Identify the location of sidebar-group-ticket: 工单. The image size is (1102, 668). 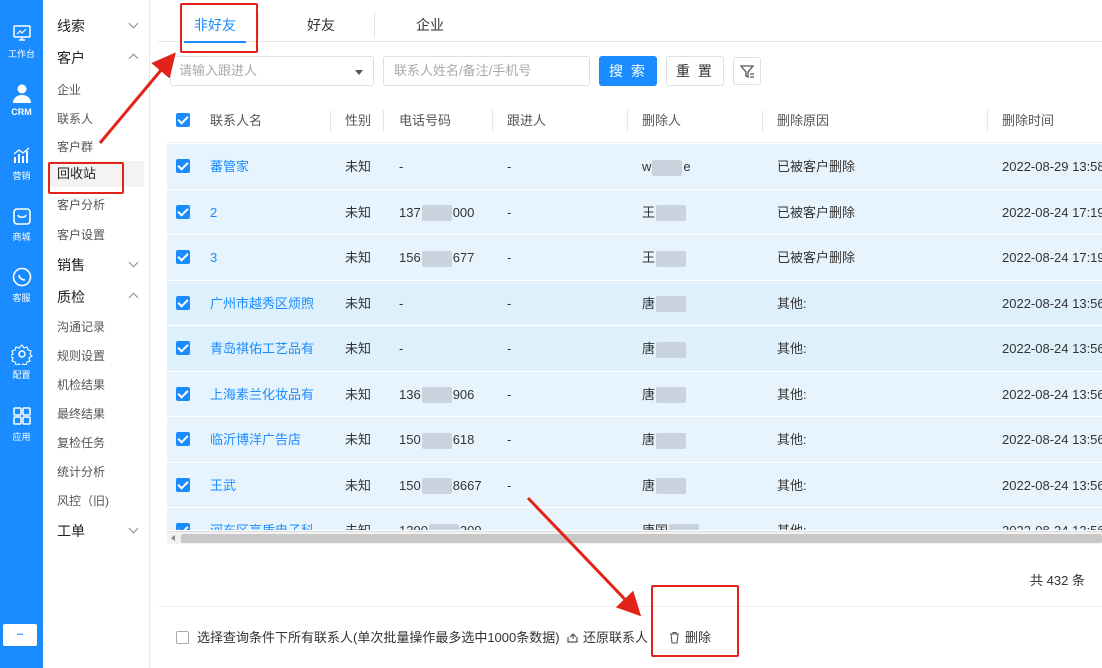
(100, 531).